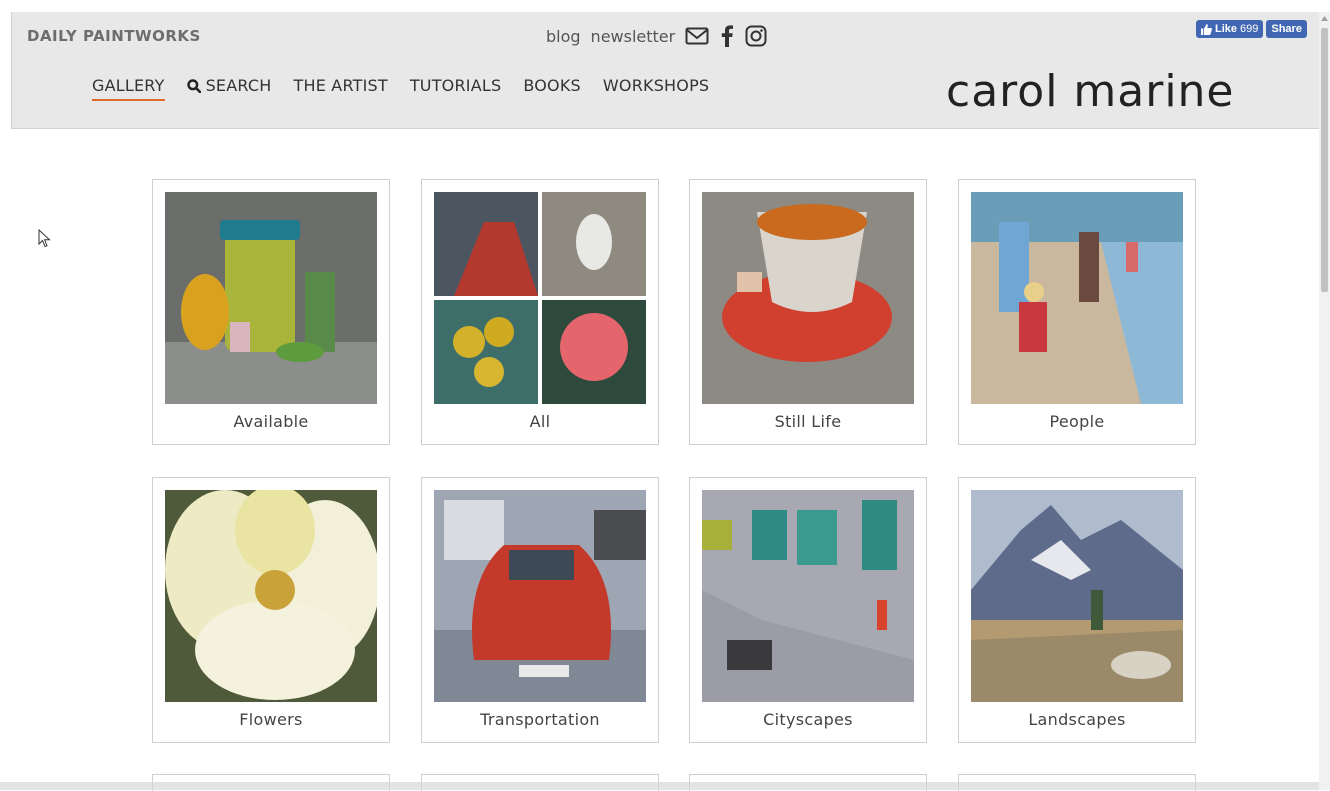 The width and height of the screenshot is (1330, 791). Describe the element at coordinates (540, 719) in the screenshot. I see `category-label: Transportation` at that location.